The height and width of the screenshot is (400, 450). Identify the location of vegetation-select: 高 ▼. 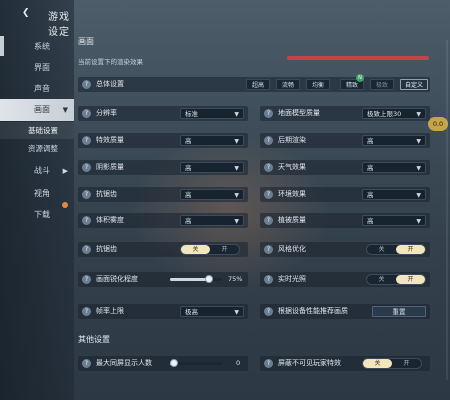
(394, 220).